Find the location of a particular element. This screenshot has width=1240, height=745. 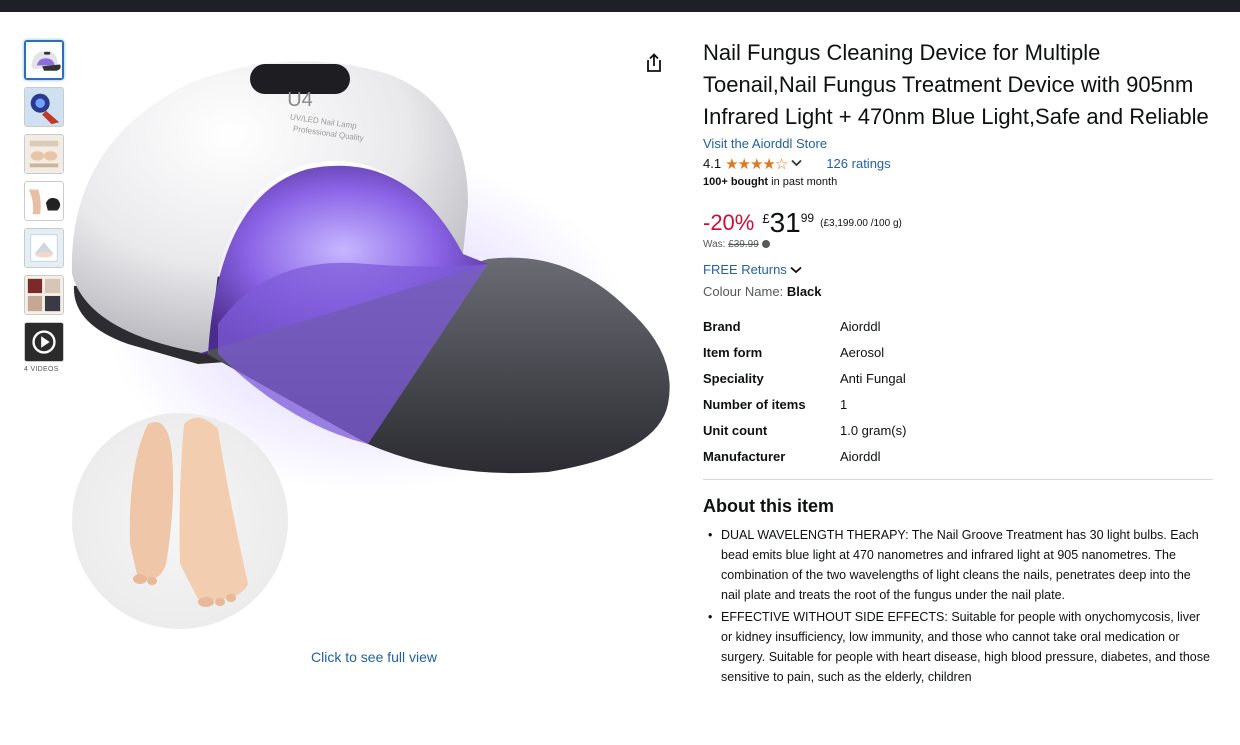

divider is located at coordinates (958, 479).